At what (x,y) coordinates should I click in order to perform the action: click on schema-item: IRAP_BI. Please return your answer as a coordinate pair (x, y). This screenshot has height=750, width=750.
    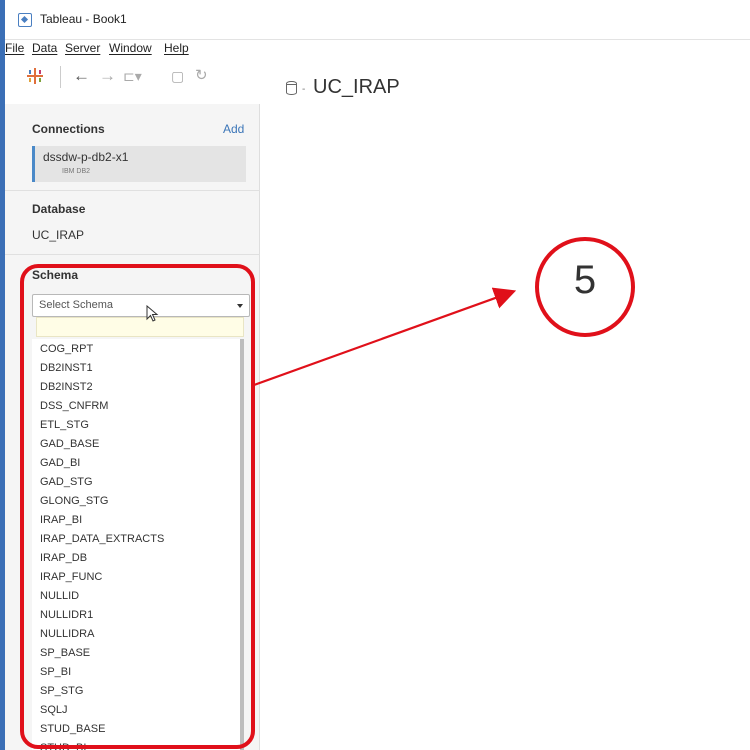
    Looking at the image, I should click on (61, 520).